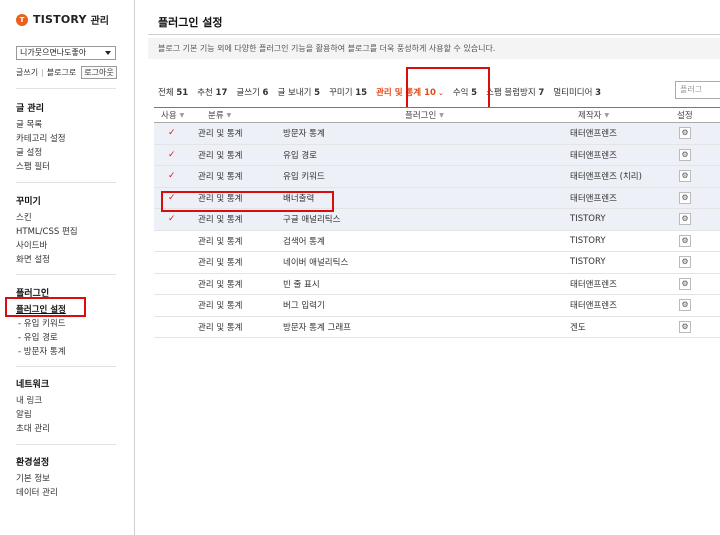  Describe the element at coordinates (41, 324) in the screenshot. I see `menu-sub-inflow-keyword: - 유입 키워드` at that location.